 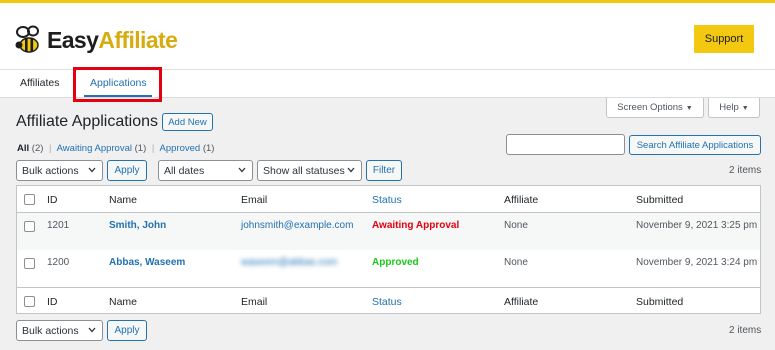 I want to click on dates-value: All dates, so click(x=184, y=171).